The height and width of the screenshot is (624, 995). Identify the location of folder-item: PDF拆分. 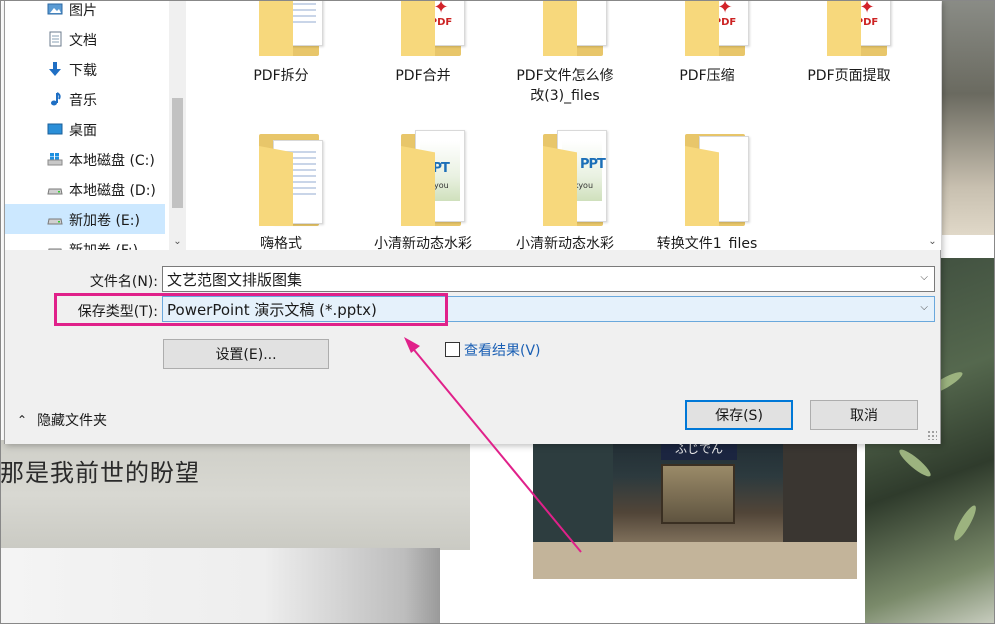
(281, 42).